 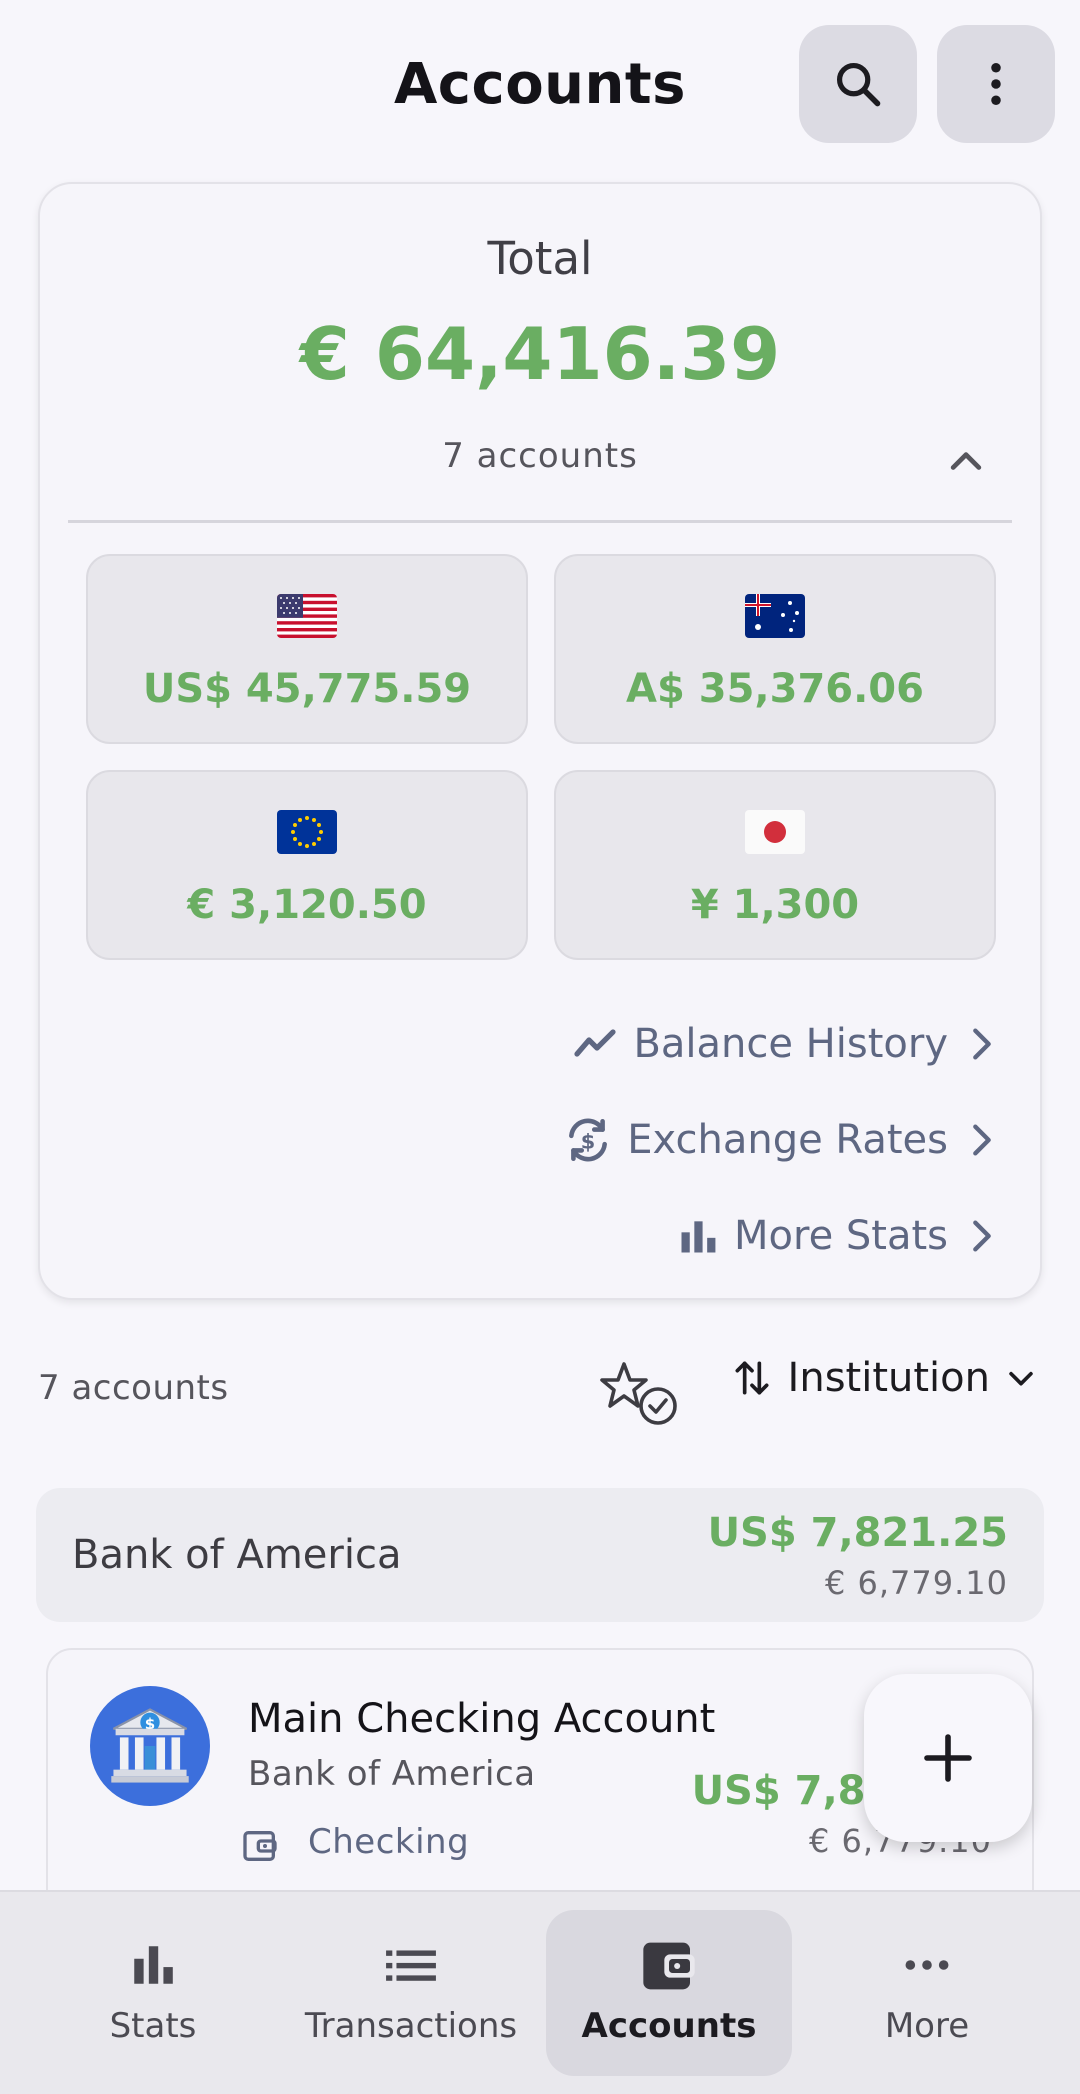 What do you see at coordinates (540, 354) in the screenshot?
I see `total-amount: € 64,416.39` at bounding box center [540, 354].